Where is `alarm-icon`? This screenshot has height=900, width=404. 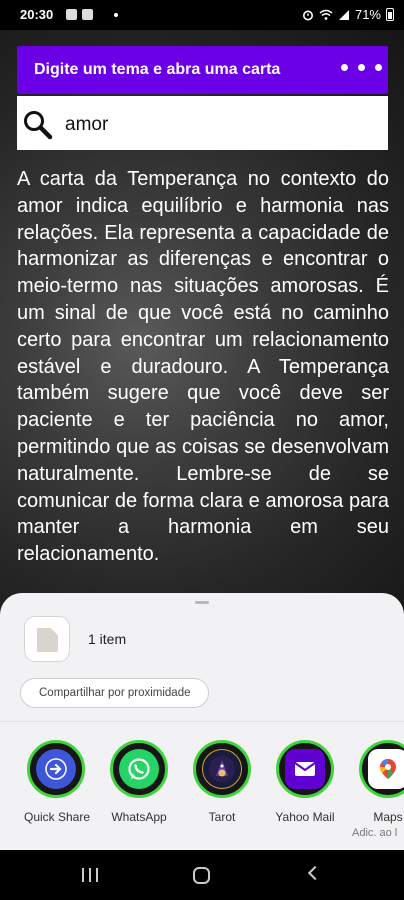
alarm-icon is located at coordinates (307, 15).